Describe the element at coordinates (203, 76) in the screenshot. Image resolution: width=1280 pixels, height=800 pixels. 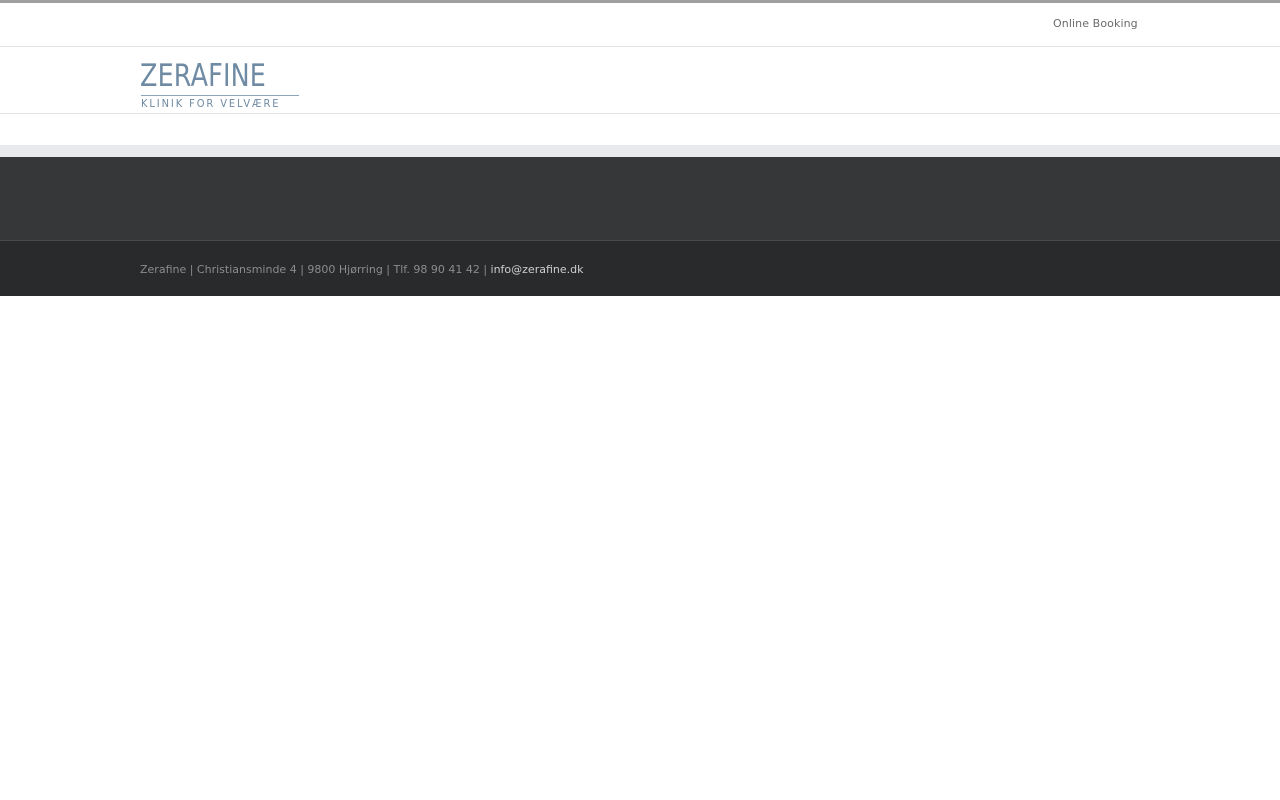
I see `logo-name: ZERAFINE` at that location.